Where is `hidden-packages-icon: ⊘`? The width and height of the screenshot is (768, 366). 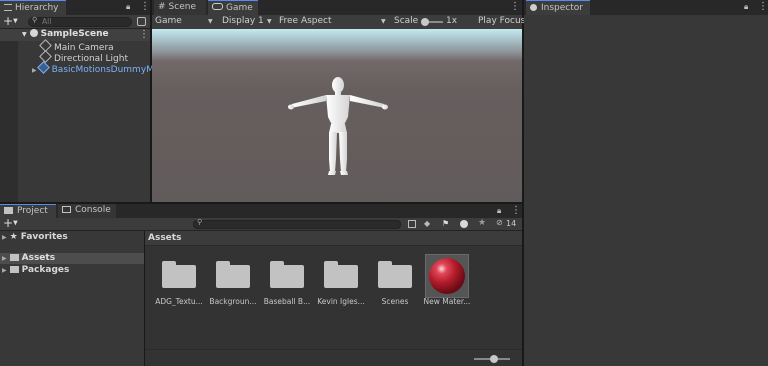 hidden-packages-icon: ⊘ is located at coordinates (499, 222).